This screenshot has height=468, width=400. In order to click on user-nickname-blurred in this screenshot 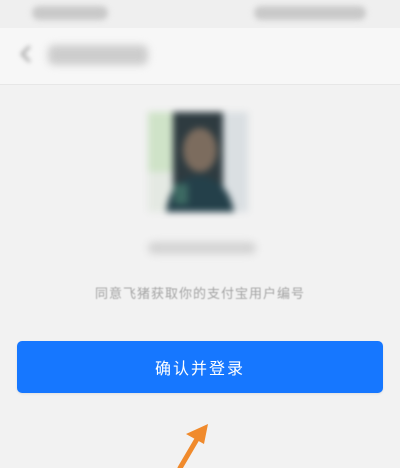, I will do `click(202, 248)`.